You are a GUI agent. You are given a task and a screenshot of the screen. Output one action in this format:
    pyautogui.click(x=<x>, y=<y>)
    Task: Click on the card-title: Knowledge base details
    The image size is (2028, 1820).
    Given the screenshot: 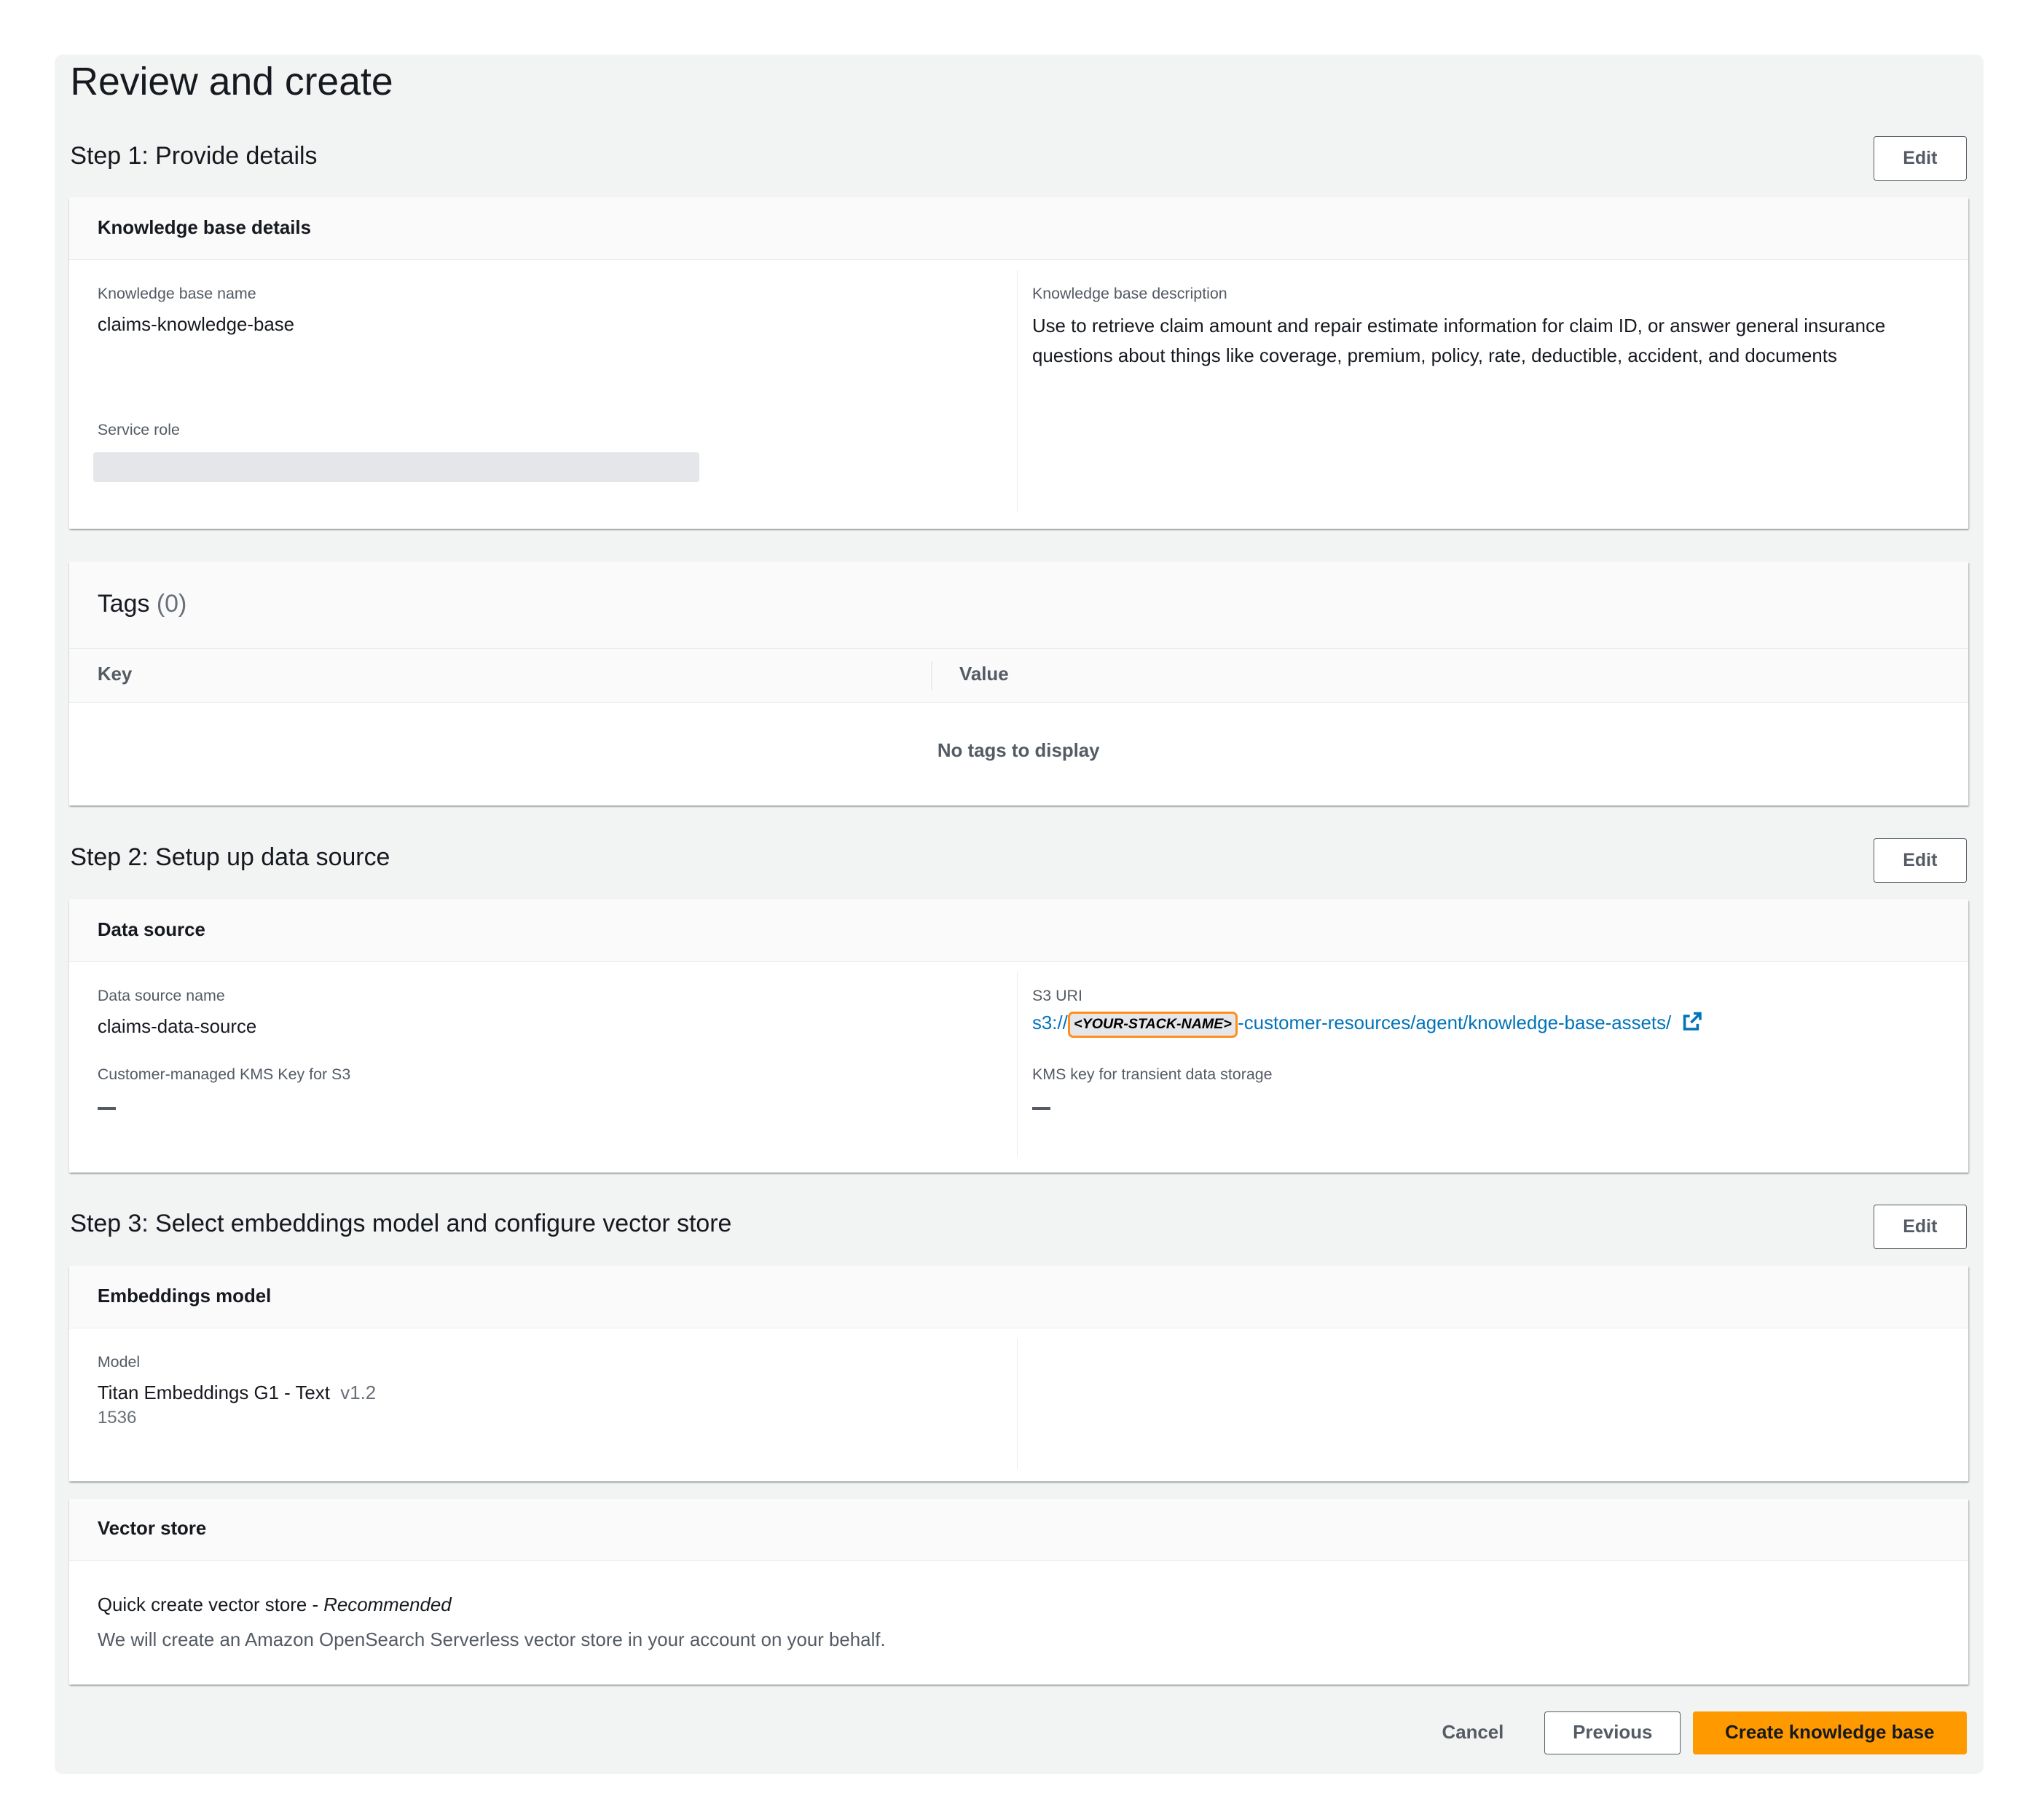 What is the action you would take?
    pyautogui.click(x=1018, y=228)
    